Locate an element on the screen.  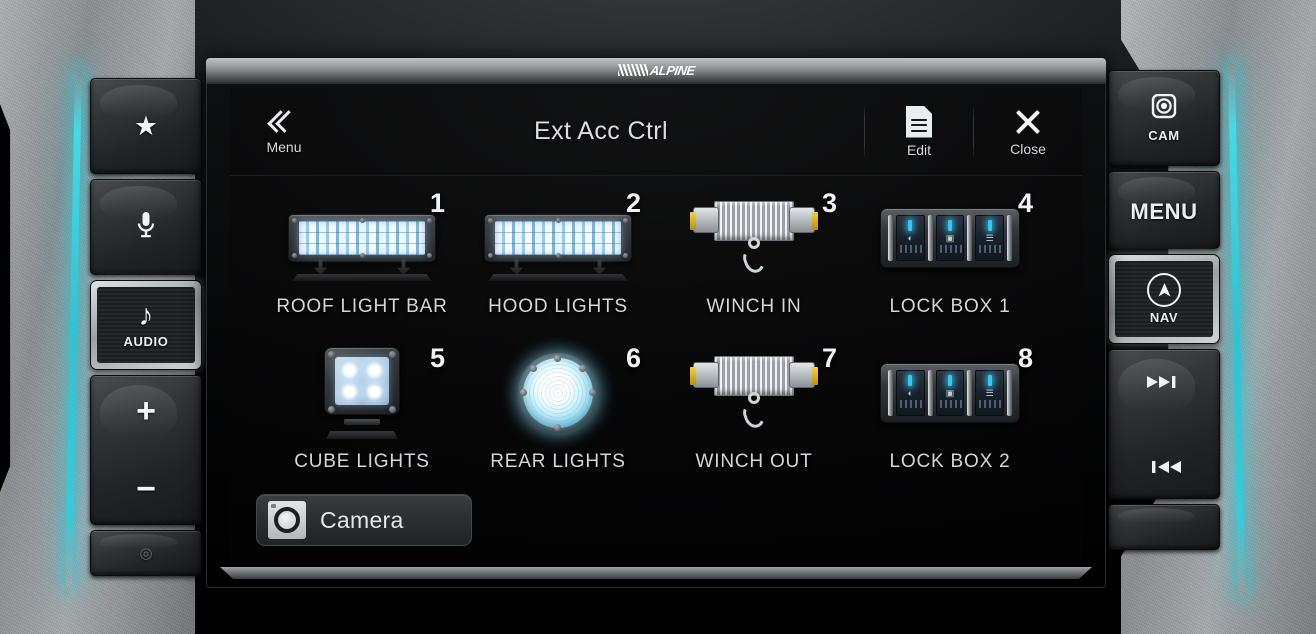
document-icon is located at coordinates (919, 121).